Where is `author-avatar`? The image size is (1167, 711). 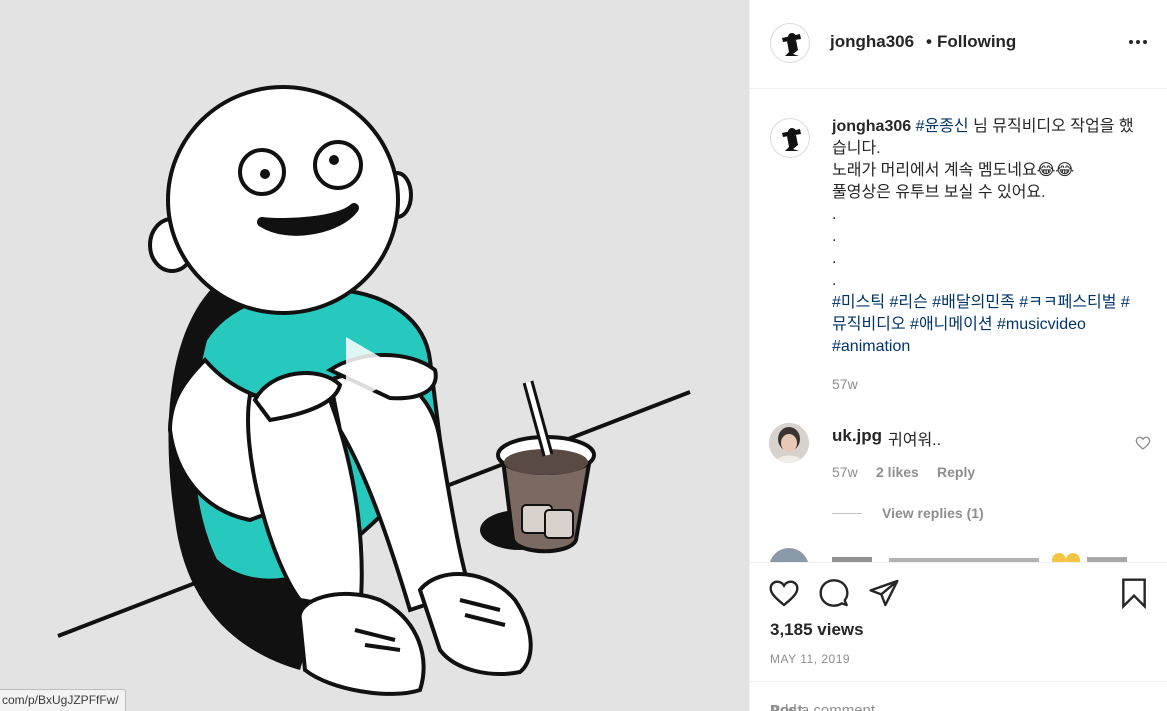
author-avatar is located at coordinates (790, 43).